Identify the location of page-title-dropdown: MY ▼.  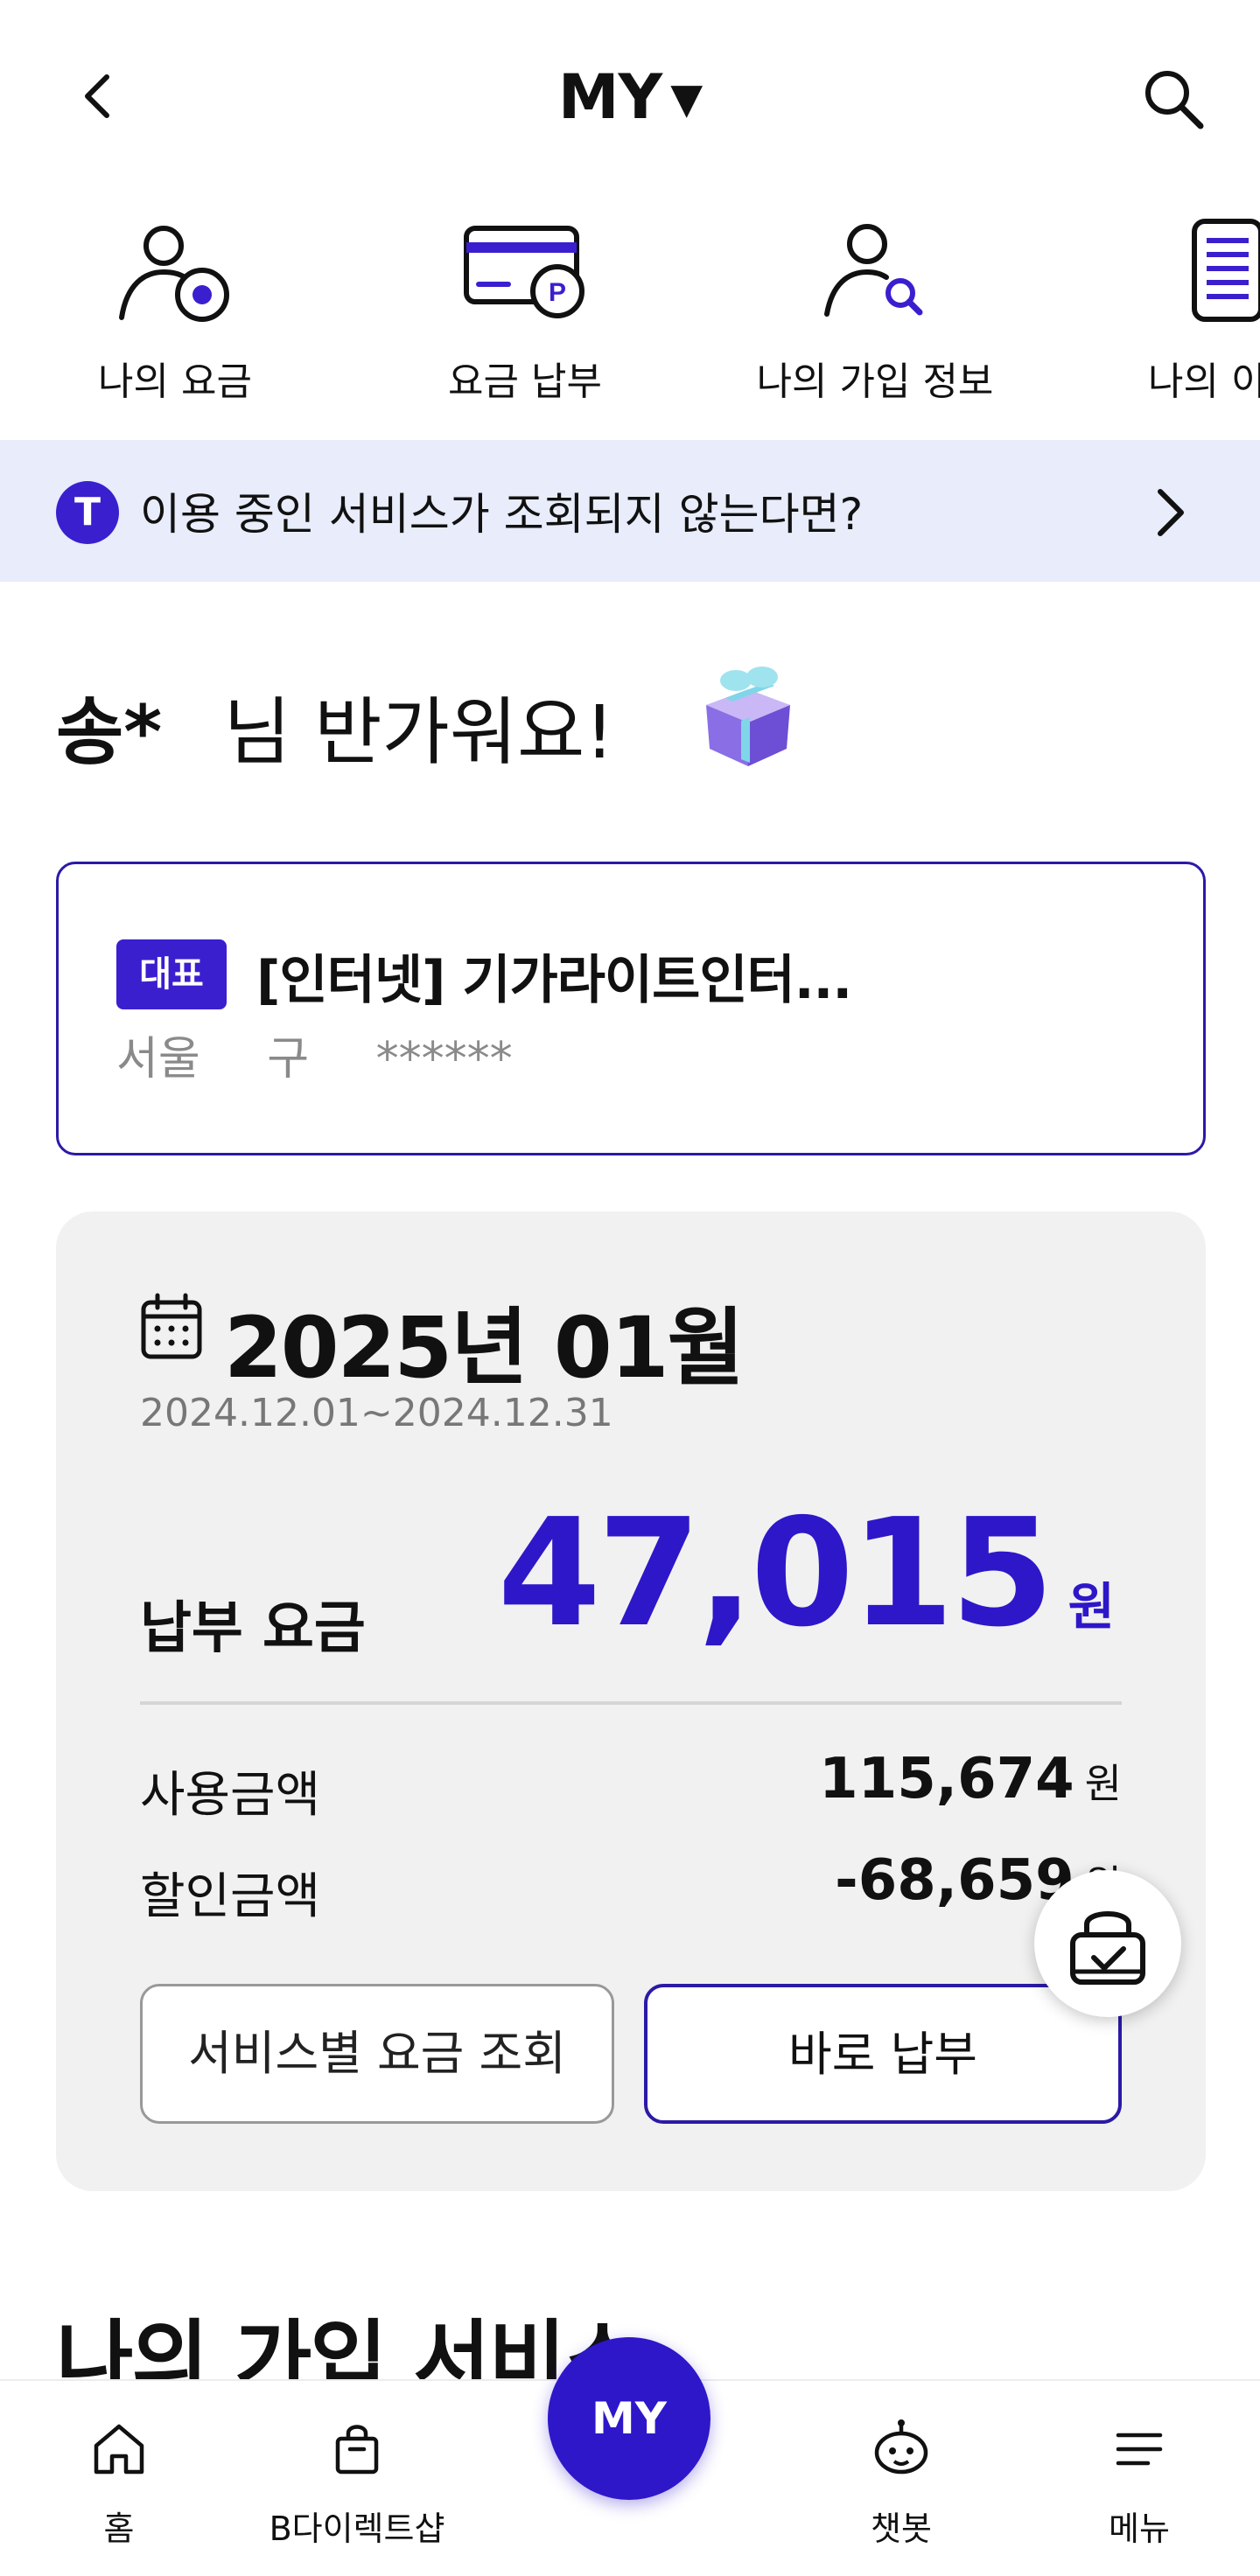
(630, 97).